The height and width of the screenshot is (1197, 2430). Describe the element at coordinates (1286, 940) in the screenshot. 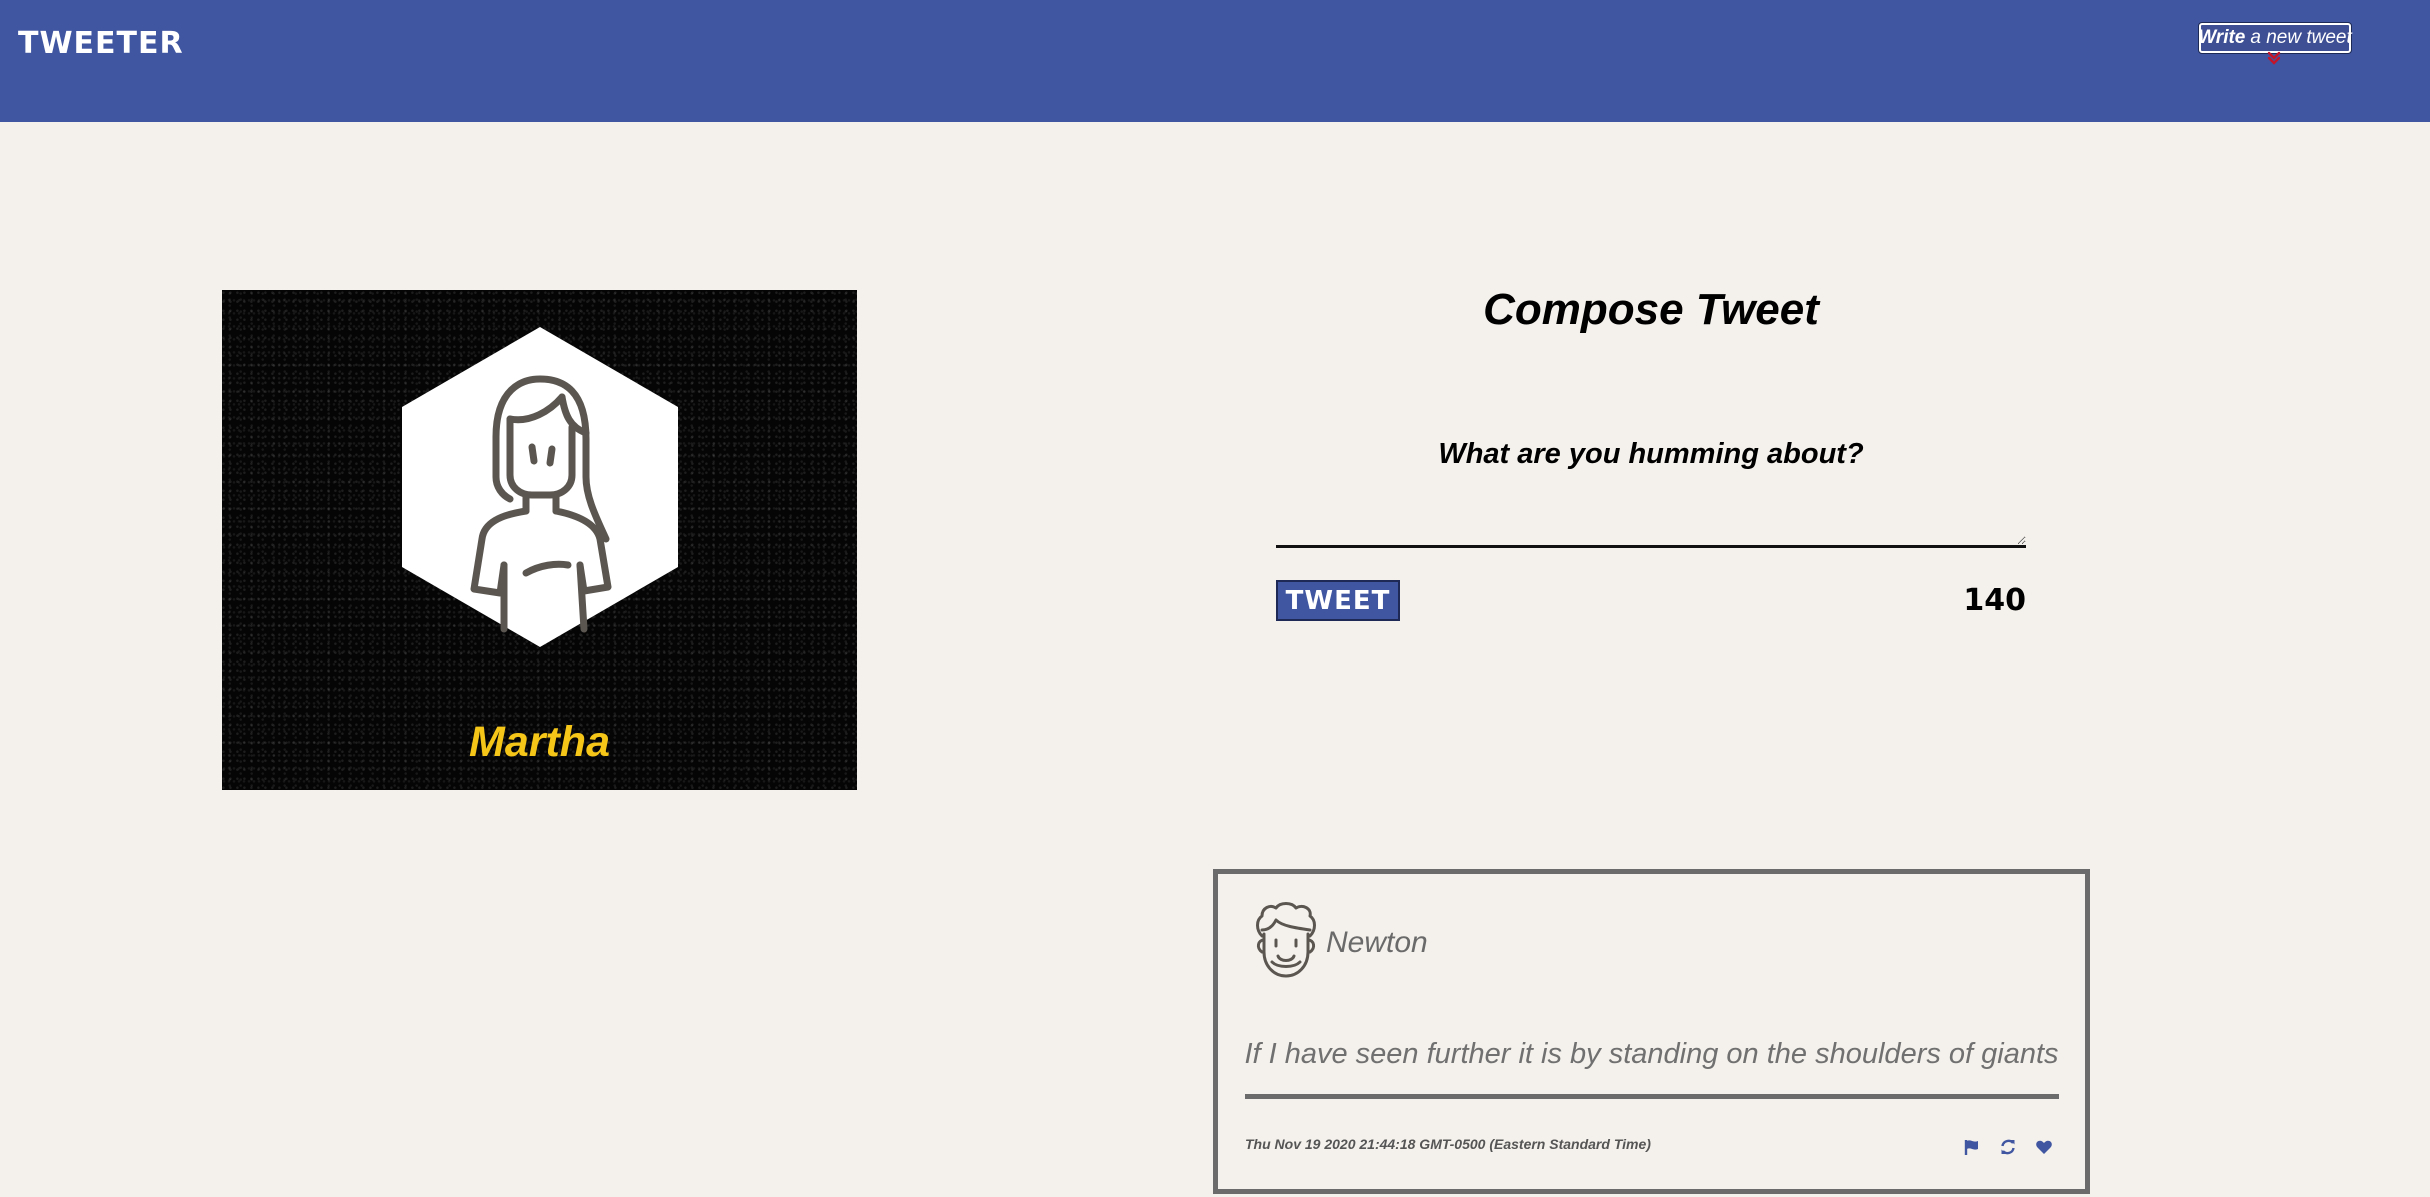

I see `author-avatar-icon` at that location.